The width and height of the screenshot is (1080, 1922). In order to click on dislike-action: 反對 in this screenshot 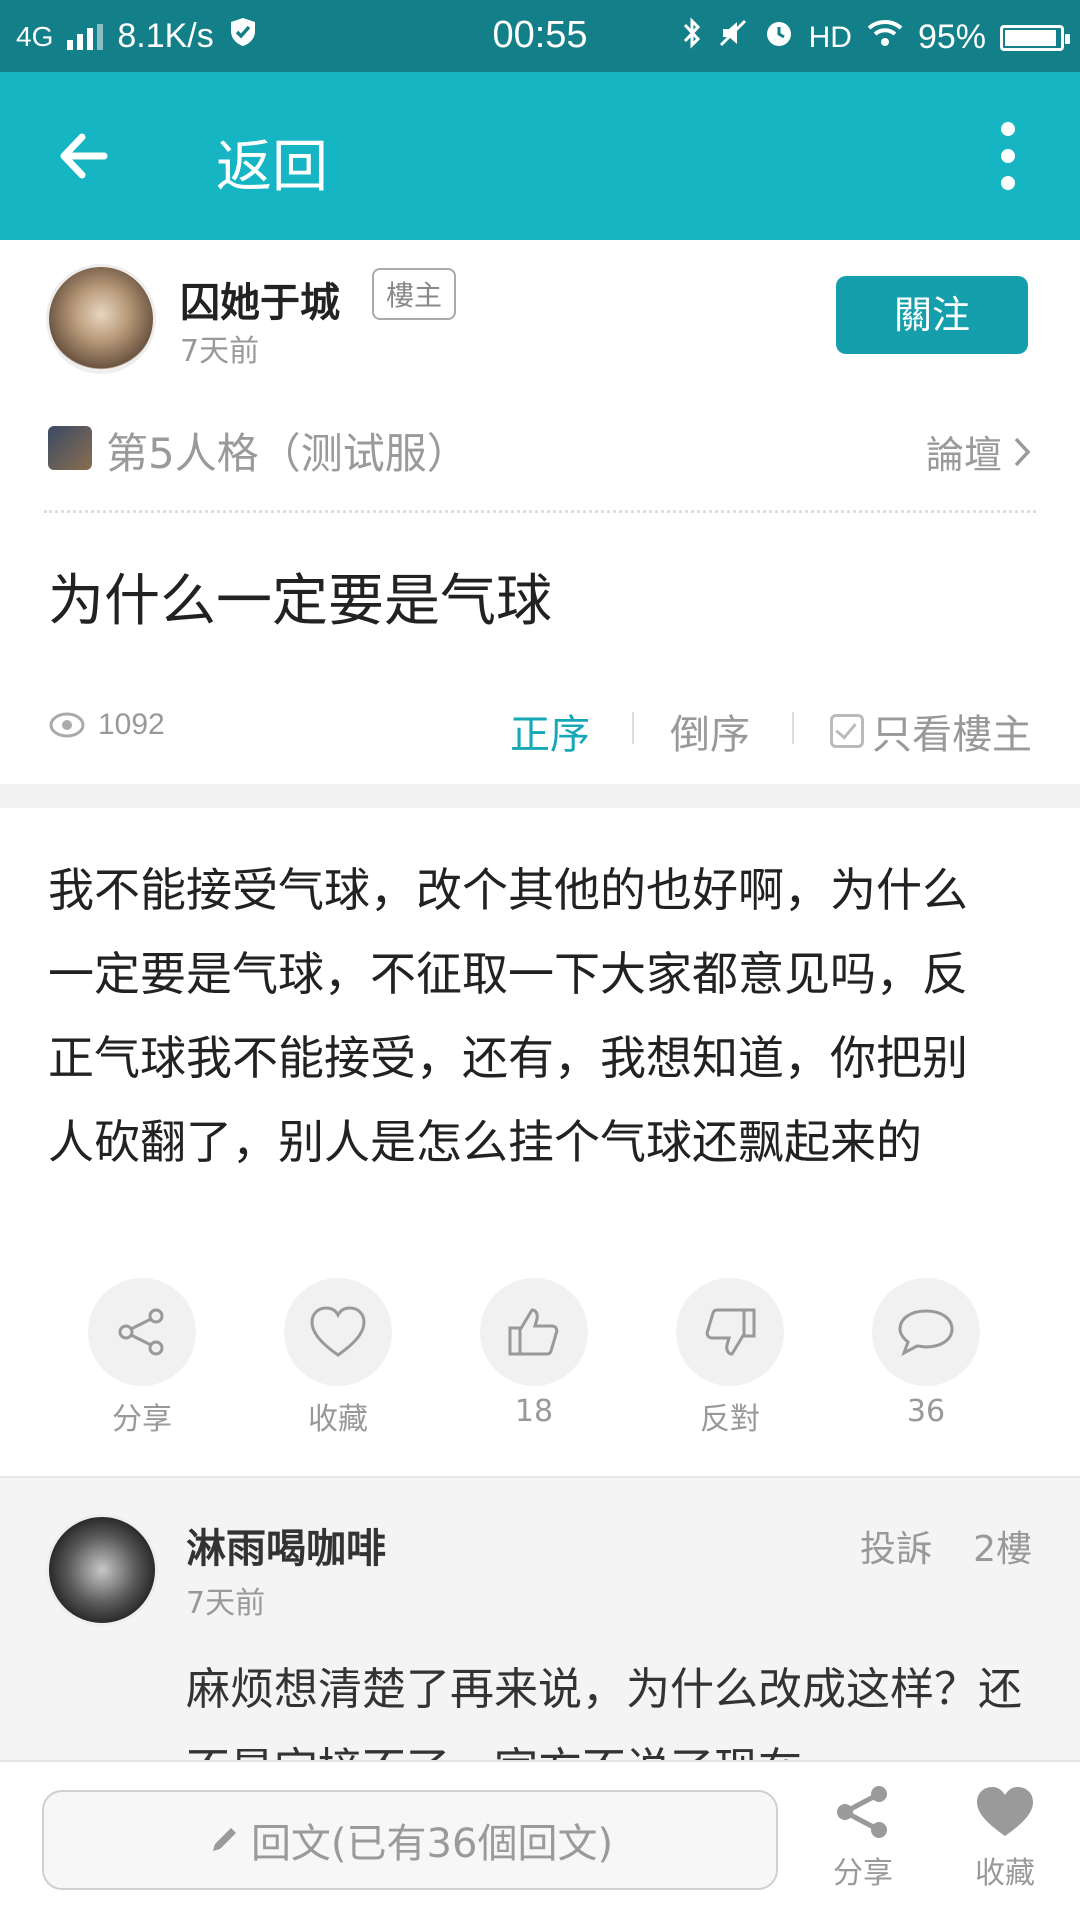, I will do `click(730, 1358)`.